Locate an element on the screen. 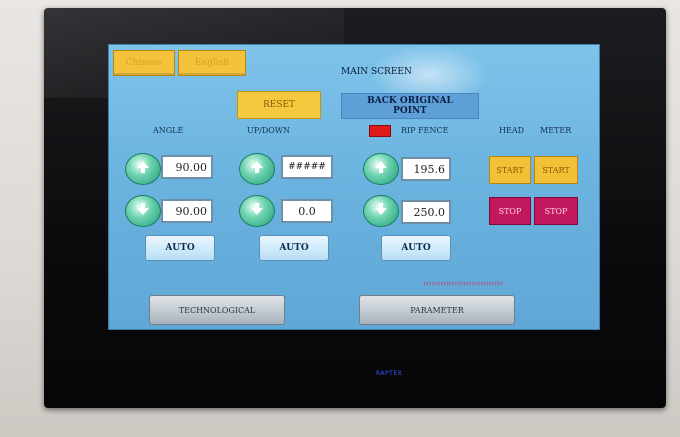 The height and width of the screenshot is (437, 680). rip-fence-down-button is located at coordinates (381, 211).